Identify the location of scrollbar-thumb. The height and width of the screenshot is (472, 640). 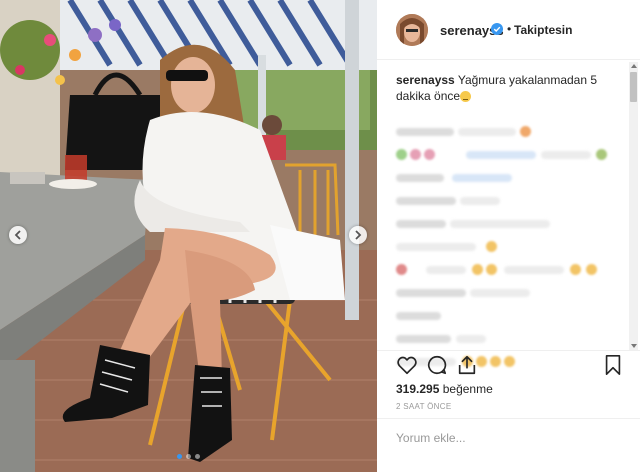
(633, 87).